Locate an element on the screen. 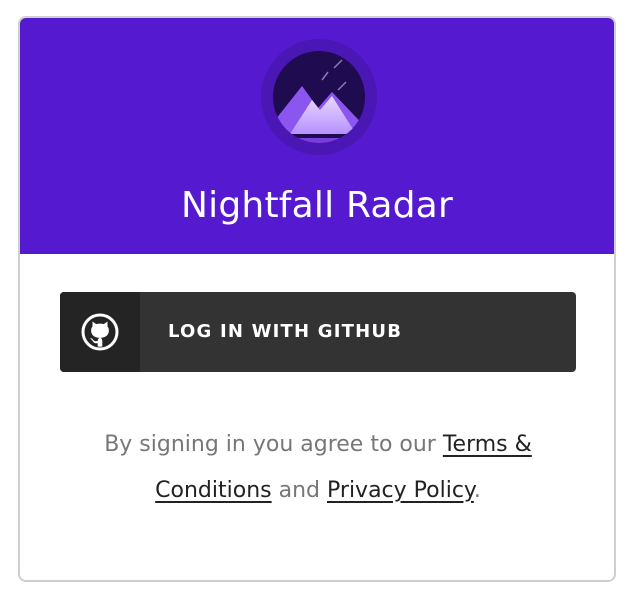 This screenshot has width=638, height=602. github-icon is located at coordinates (100, 332).